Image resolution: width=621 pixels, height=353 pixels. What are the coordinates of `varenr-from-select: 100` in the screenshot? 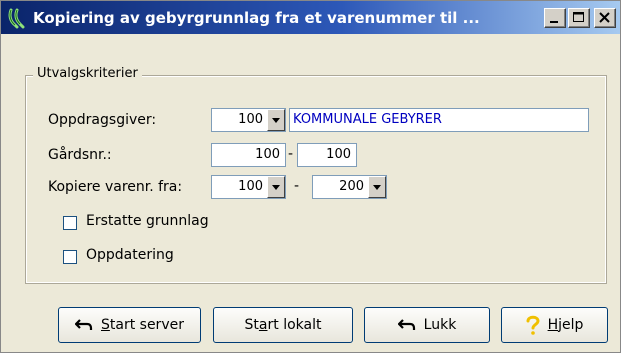 It's located at (248, 187).